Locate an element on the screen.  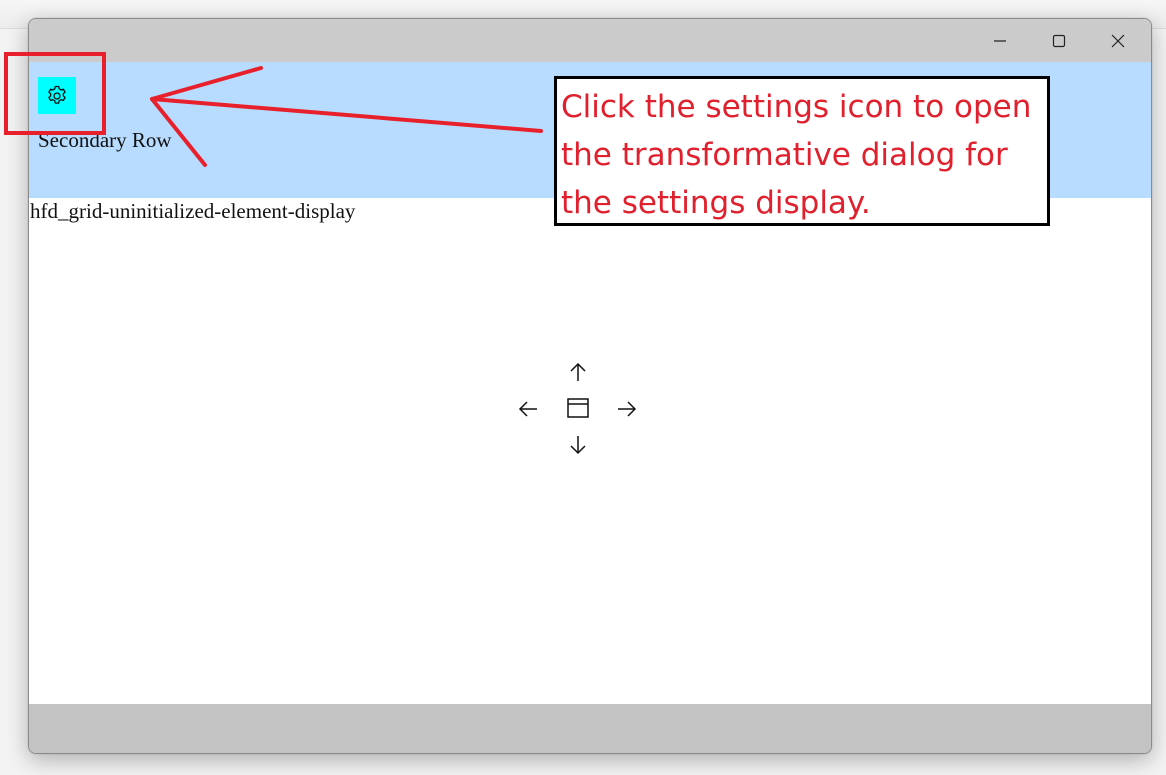
title-bar is located at coordinates (590, 40).